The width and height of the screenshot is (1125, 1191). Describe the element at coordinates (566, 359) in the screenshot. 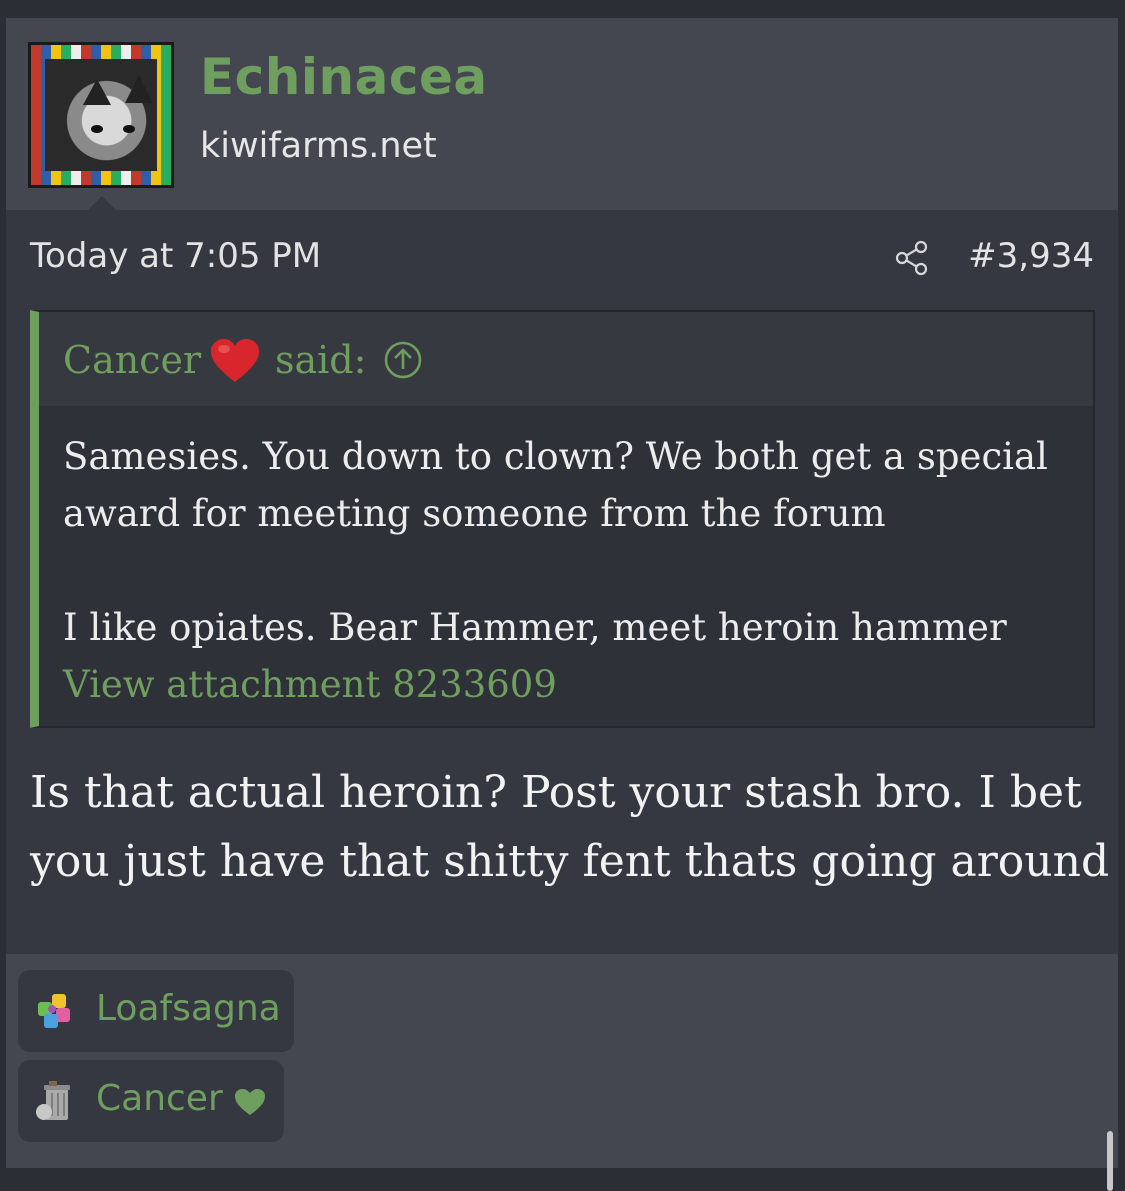

I see `quote-header: Cancer said:` at that location.